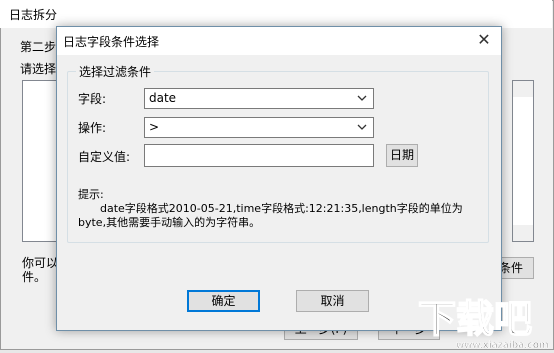 Image resolution: width=554 pixels, height=353 pixels. Describe the element at coordinates (259, 127) in the screenshot. I see `operation-select: >` at that location.